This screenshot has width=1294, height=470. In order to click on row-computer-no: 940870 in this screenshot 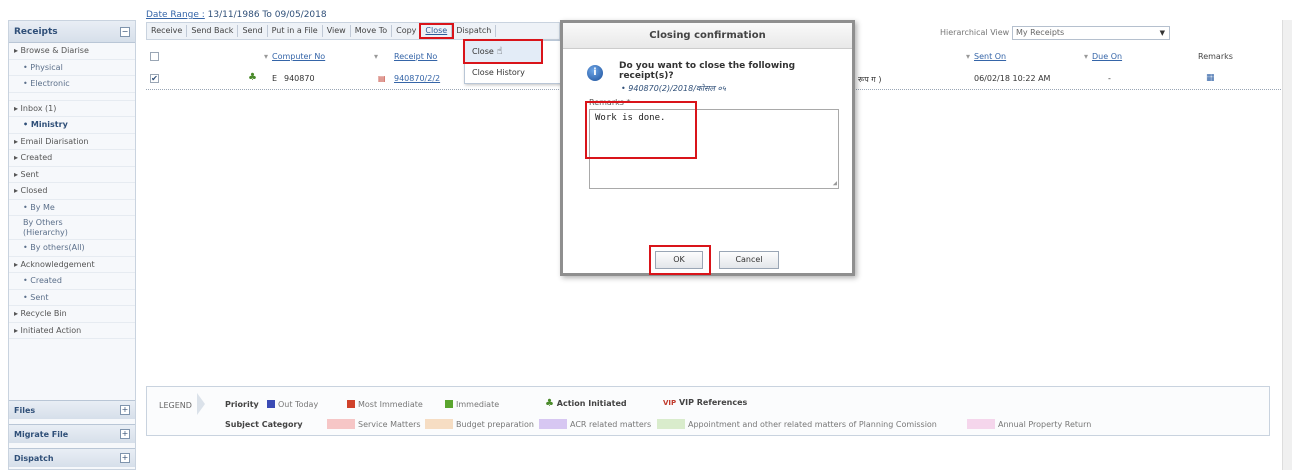, I will do `click(299, 78)`.